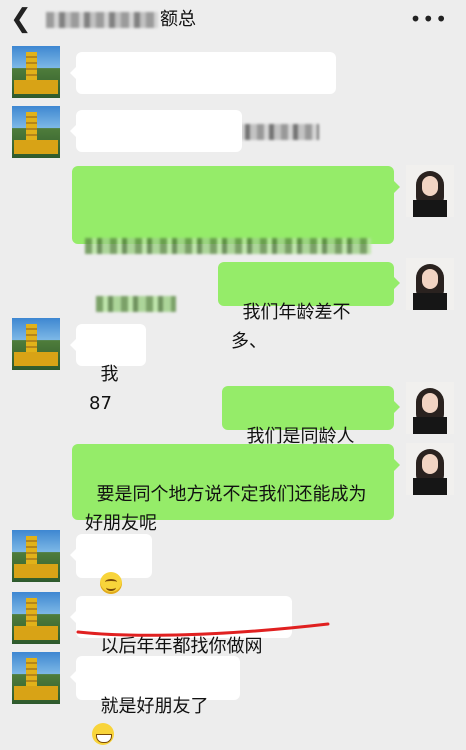 This screenshot has width=466, height=750. Describe the element at coordinates (154, 706) in the screenshot. I see `message-text: 就是好朋友了` at that location.